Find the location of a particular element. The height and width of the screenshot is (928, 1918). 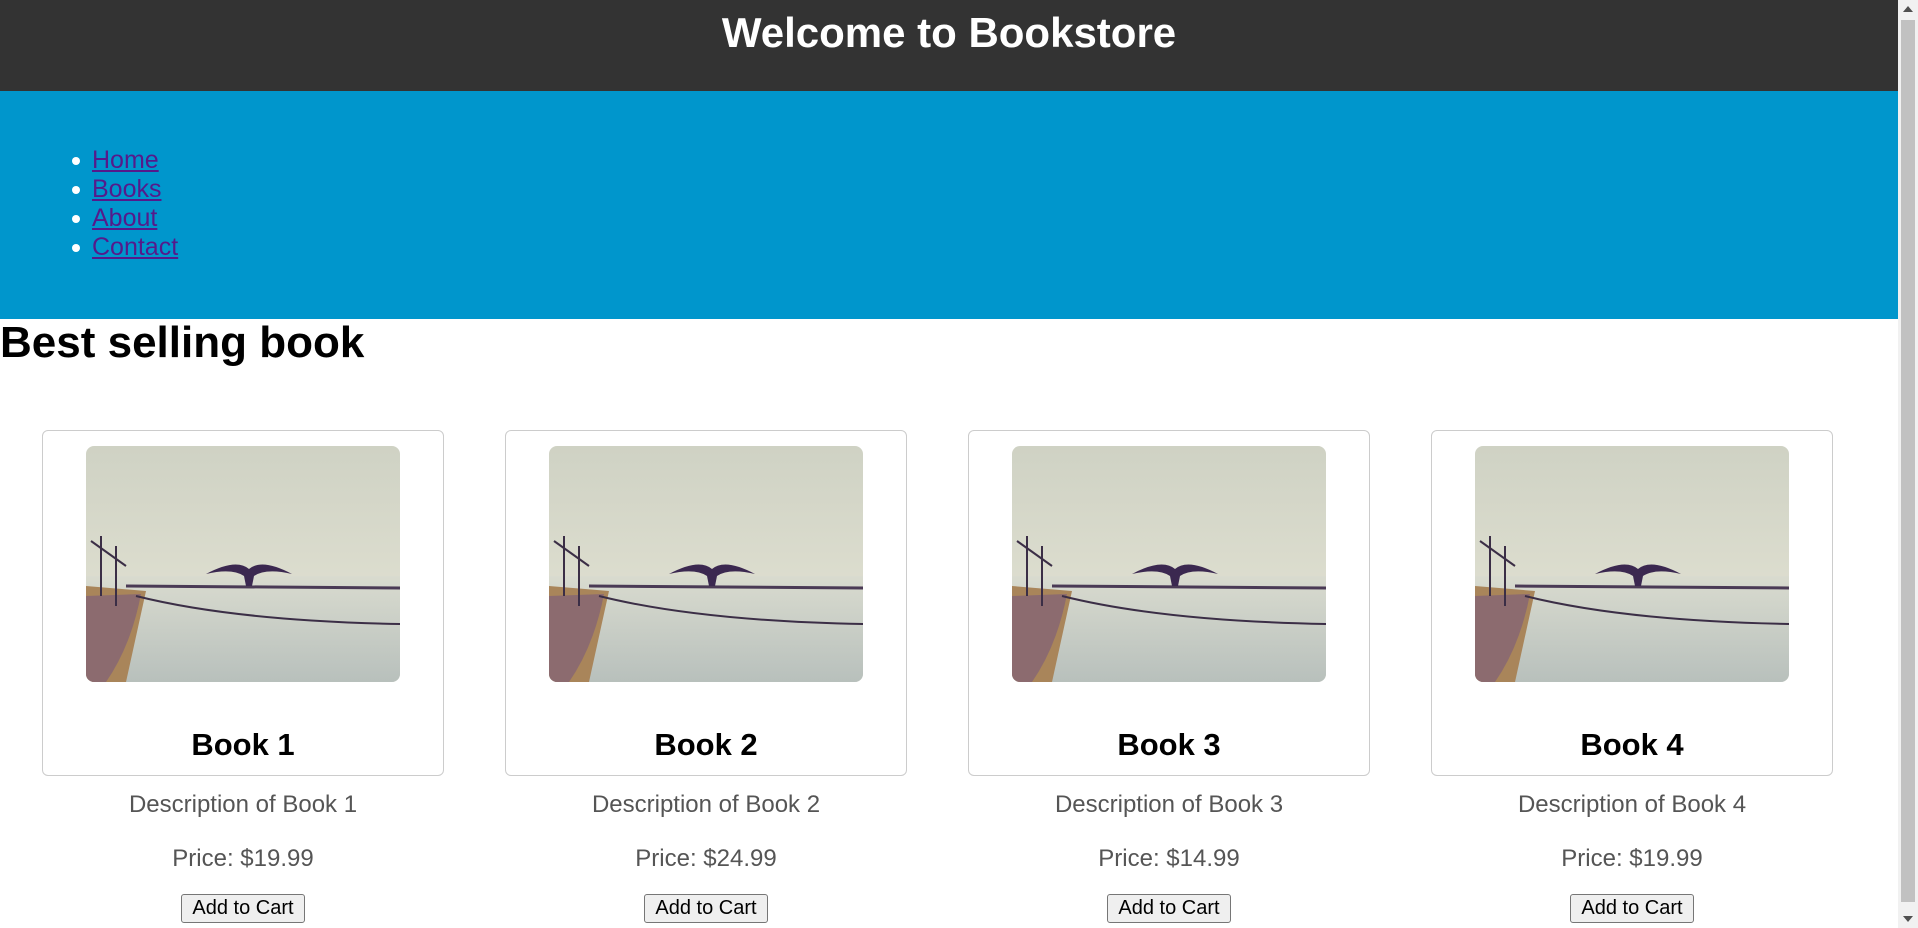

book-title: Book 4 is located at coordinates (1632, 744).